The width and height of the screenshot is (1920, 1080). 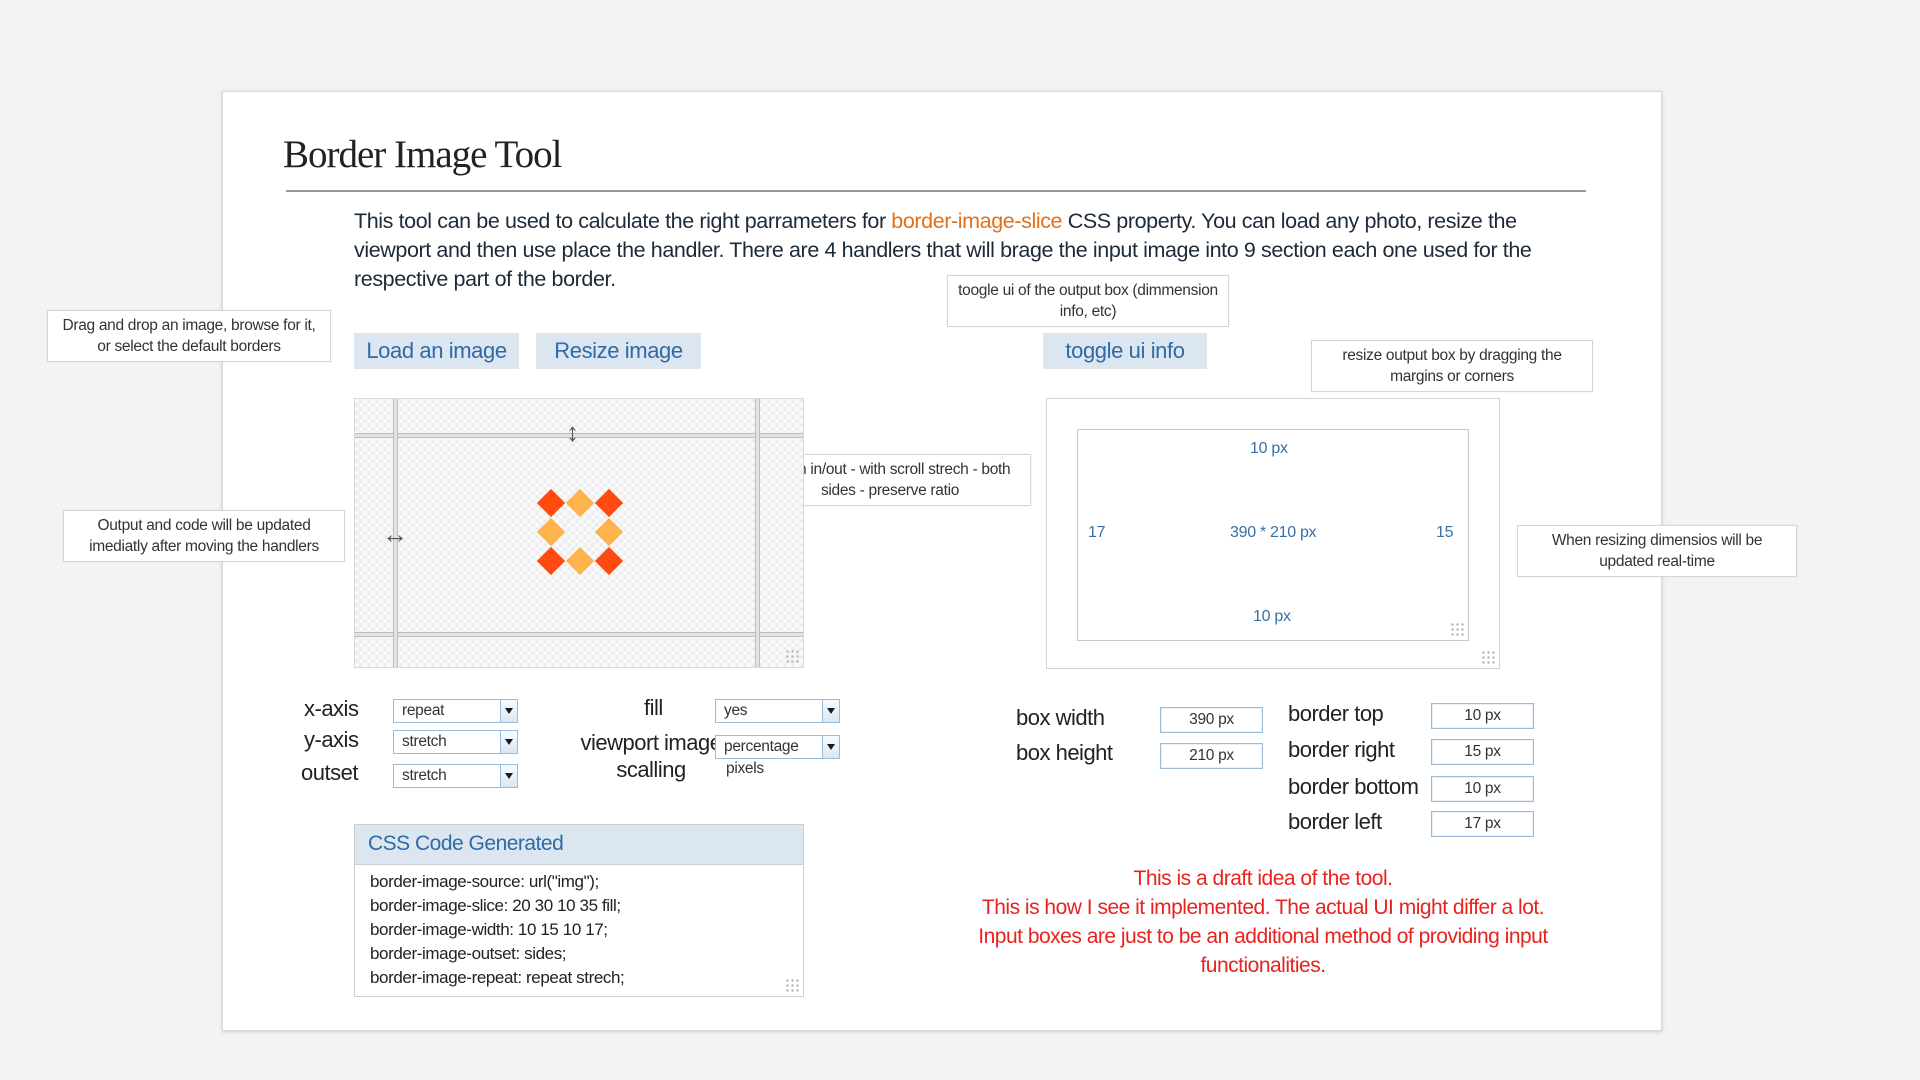 I want to click on y-axis-label: y-axis, so click(x=331, y=739).